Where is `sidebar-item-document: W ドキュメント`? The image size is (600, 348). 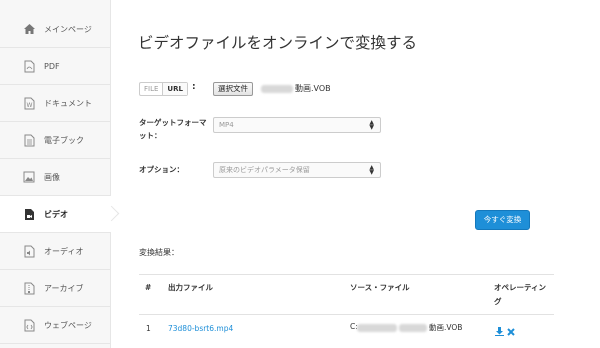 sidebar-item-document: W ドキュメント is located at coordinates (55, 103).